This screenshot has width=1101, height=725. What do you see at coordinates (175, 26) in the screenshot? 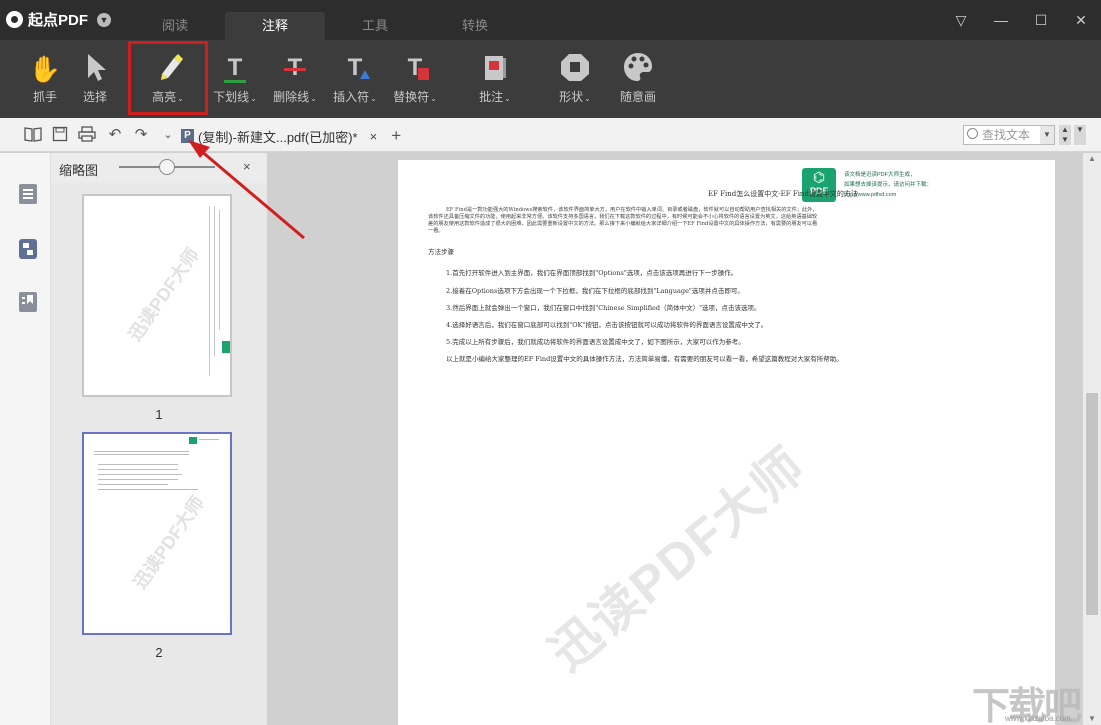
I see `tab-read: 阅读` at bounding box center [175, 26].